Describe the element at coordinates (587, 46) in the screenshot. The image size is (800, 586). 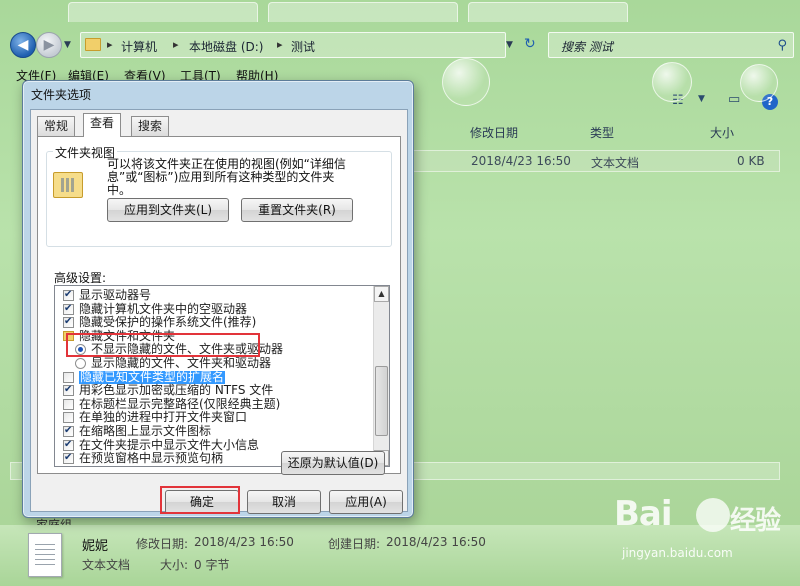
I see `search-input: 搜索 测试` at that location.